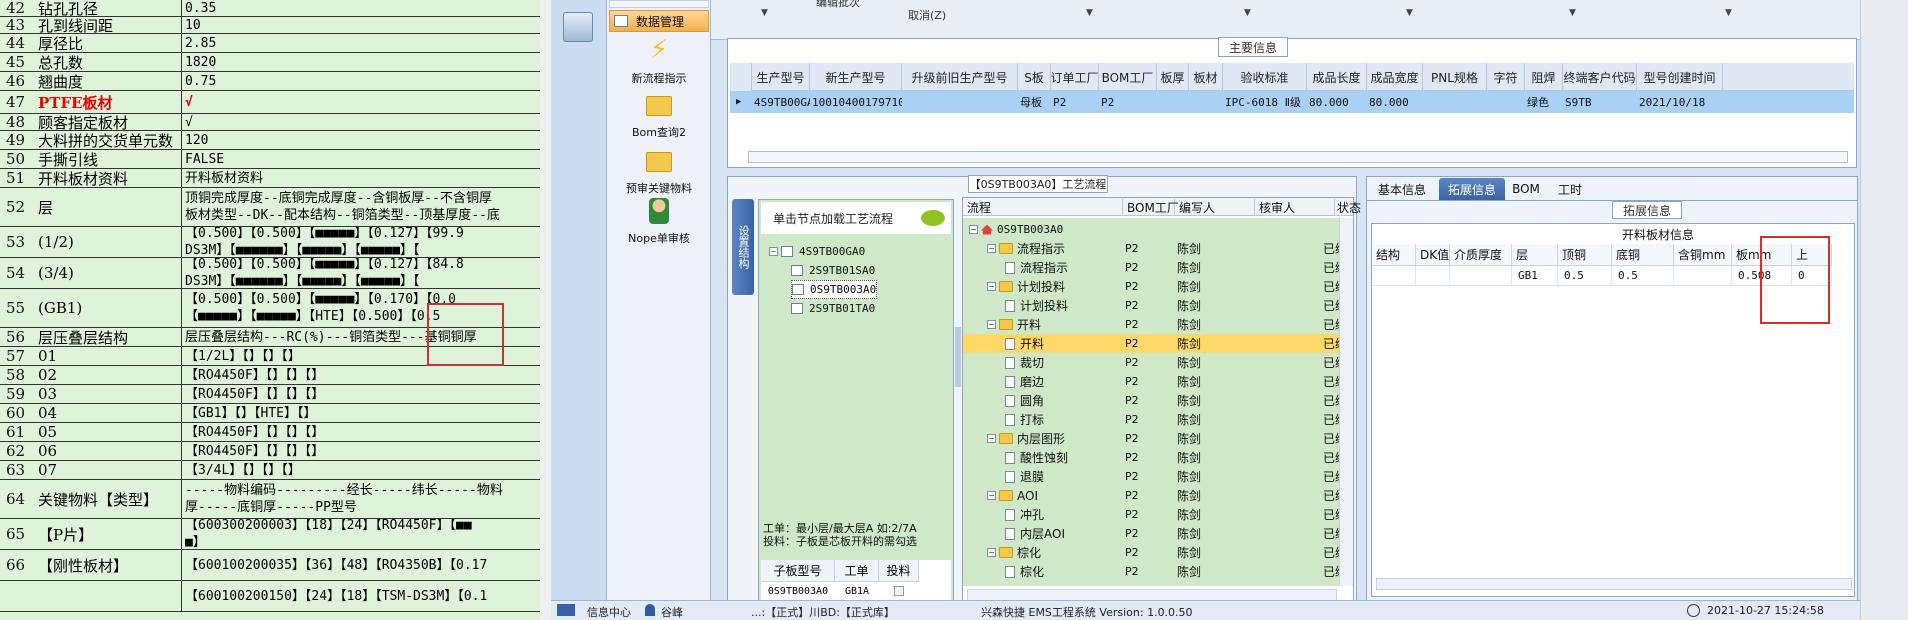 This screenshot has height=620, width=1908. Describe the element at coordinates (659, 117) in the screenshot. I see `nav-item-bom-query: Bom查询2` at that location.